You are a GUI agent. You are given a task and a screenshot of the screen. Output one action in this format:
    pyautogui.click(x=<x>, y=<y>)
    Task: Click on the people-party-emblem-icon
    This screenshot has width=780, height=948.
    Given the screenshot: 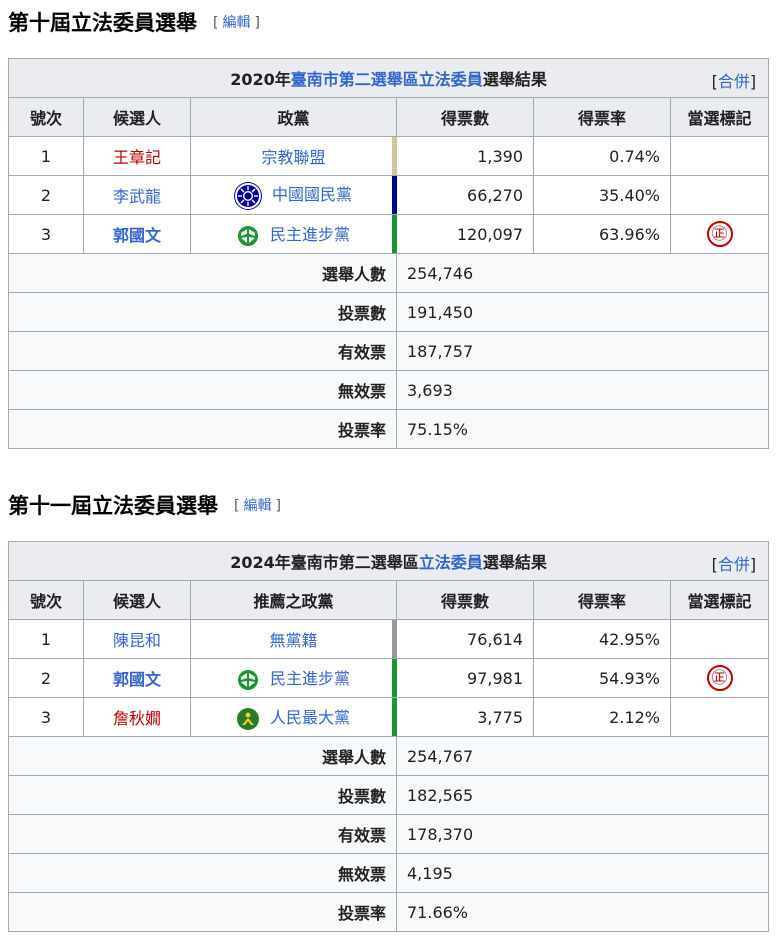 What is the action you would take?
    pyautogui.click(x=247, y=718)
    